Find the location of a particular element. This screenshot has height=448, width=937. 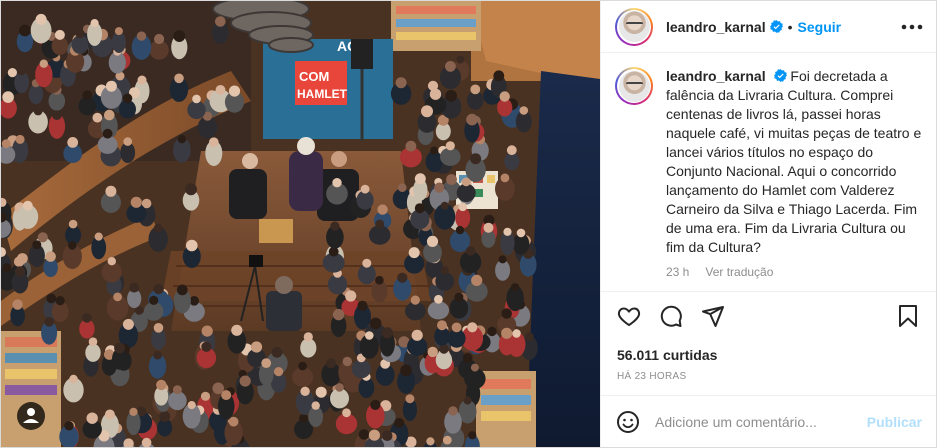

emoji-icon is located at coordinates (628, 422).